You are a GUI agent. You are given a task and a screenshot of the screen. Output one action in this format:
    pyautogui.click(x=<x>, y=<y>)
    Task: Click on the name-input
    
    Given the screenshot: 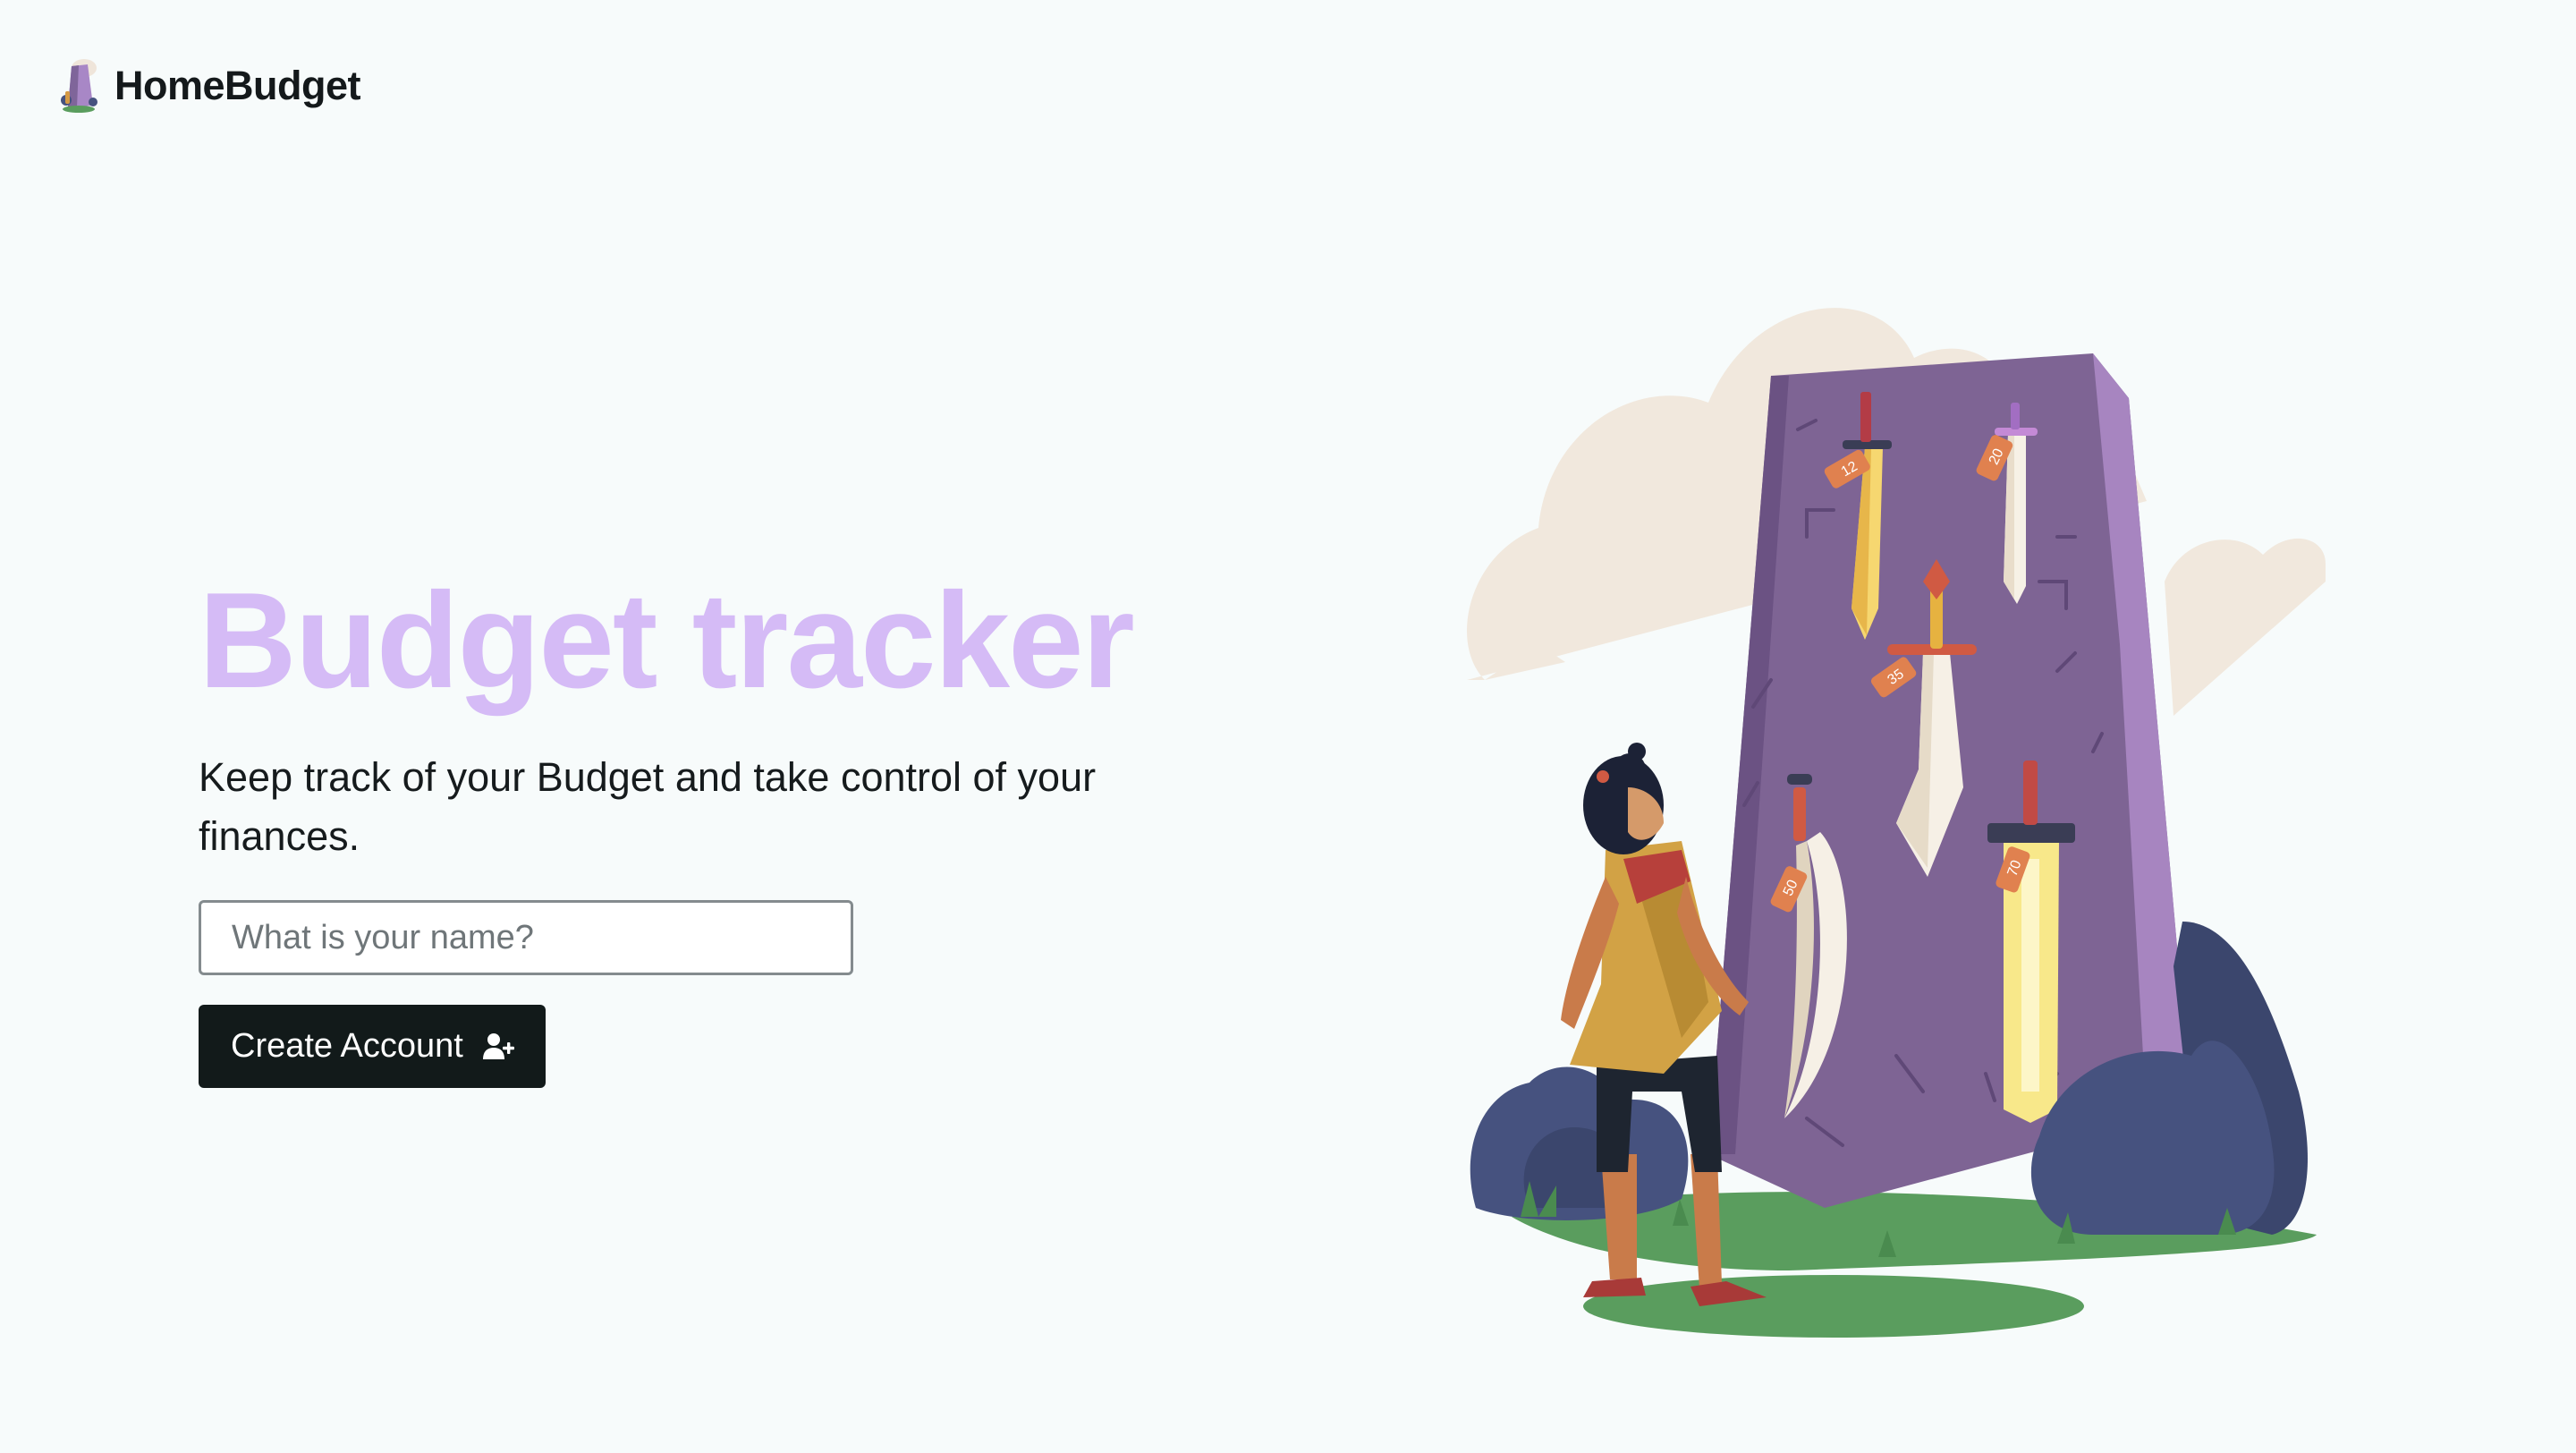 What is the action you would take?
    pyautogui.click(x=526, y=937)
    